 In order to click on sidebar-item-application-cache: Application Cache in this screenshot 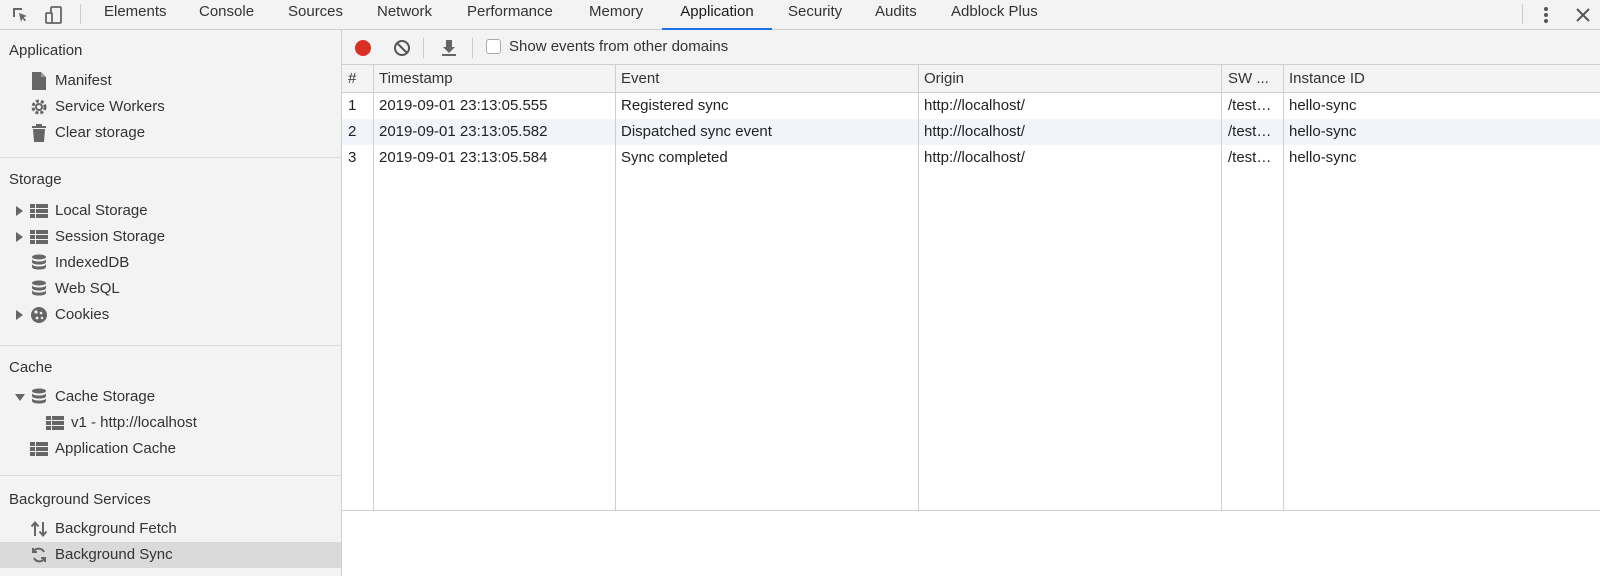, I will do `click(170, 449)`.